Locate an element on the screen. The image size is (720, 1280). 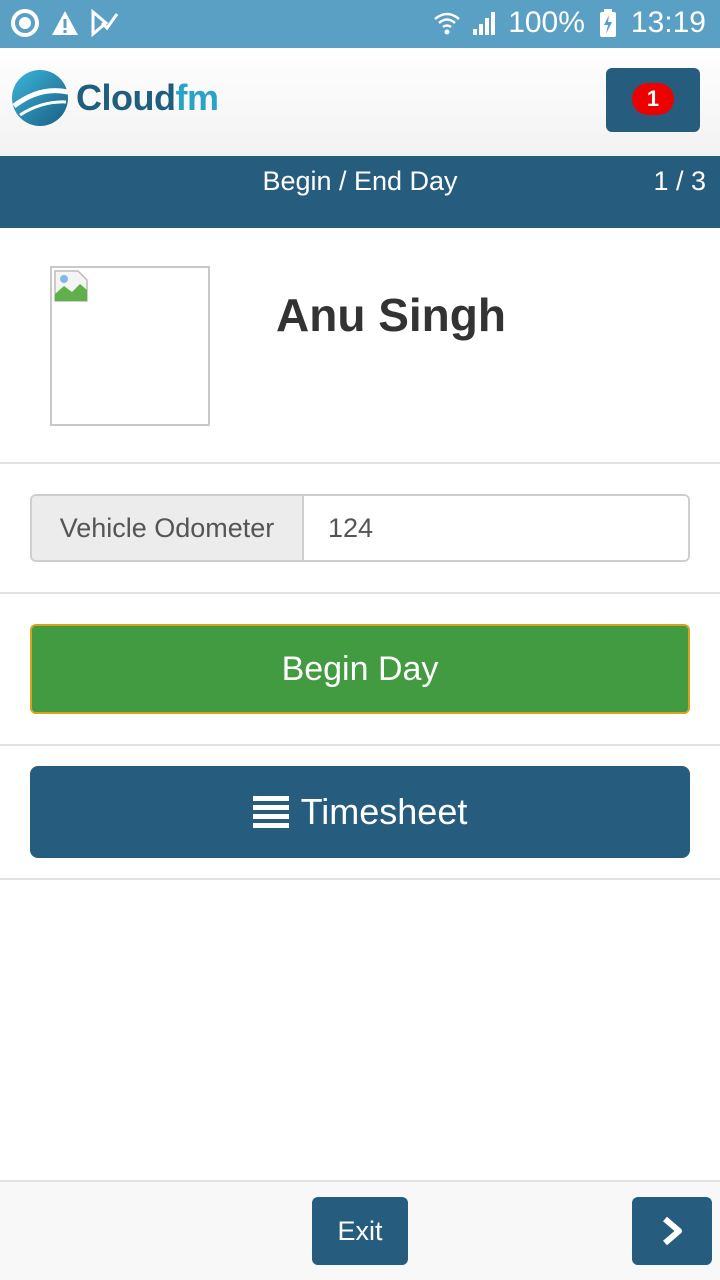
logo: Cloudfm is located at coordinates (114, 98).